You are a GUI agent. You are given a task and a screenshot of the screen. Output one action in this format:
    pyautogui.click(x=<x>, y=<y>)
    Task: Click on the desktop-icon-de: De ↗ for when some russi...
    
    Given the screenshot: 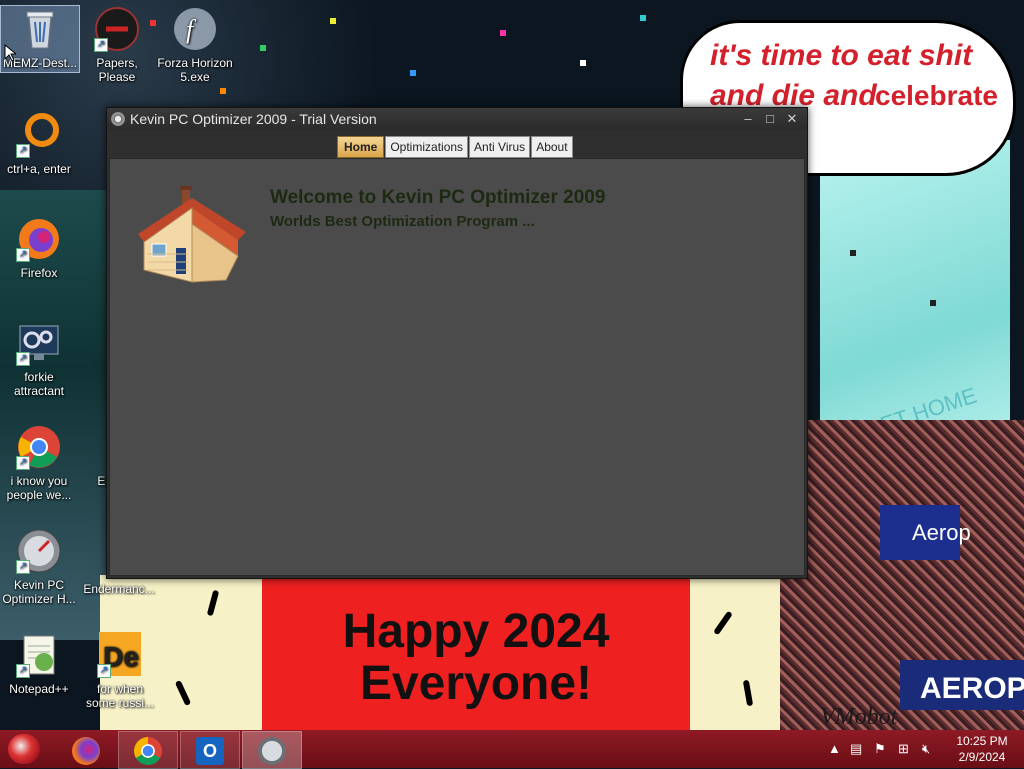 What is the action you would take?
    pyautogui.click(x=120, y=671)
    